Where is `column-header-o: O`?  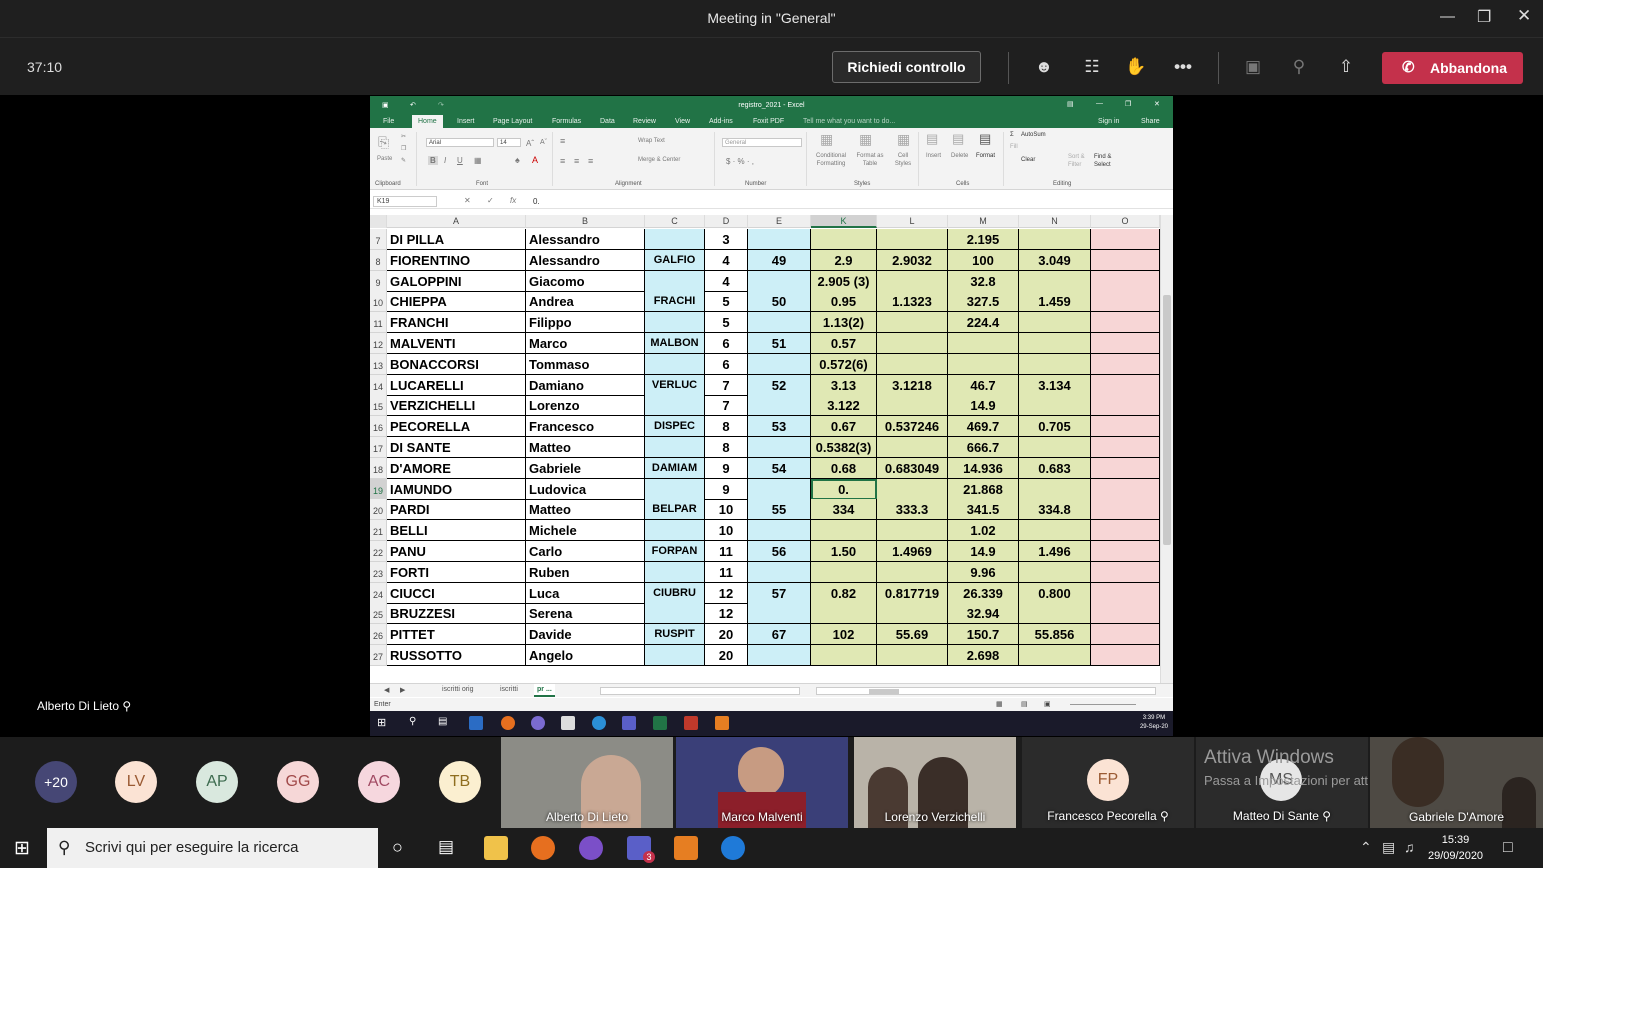
column-header-o: O is located at coordinates (1125, 221).